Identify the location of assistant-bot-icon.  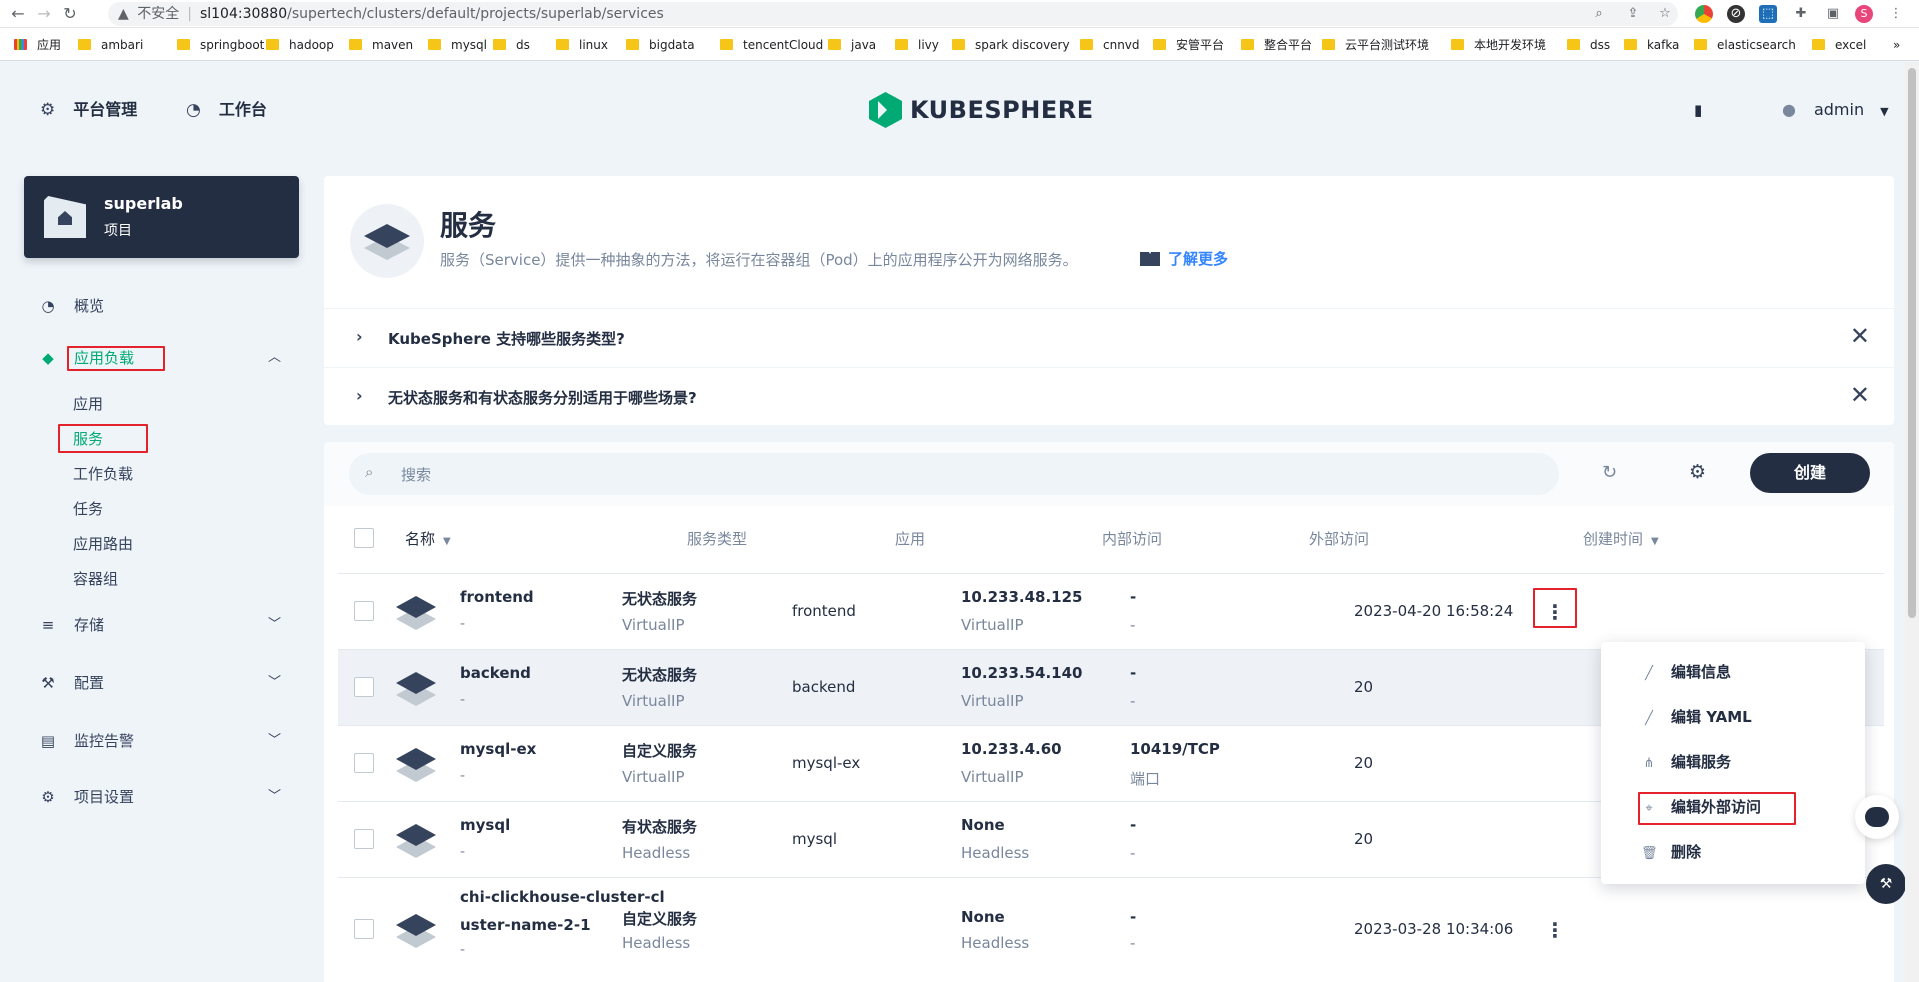
(1877, 817).